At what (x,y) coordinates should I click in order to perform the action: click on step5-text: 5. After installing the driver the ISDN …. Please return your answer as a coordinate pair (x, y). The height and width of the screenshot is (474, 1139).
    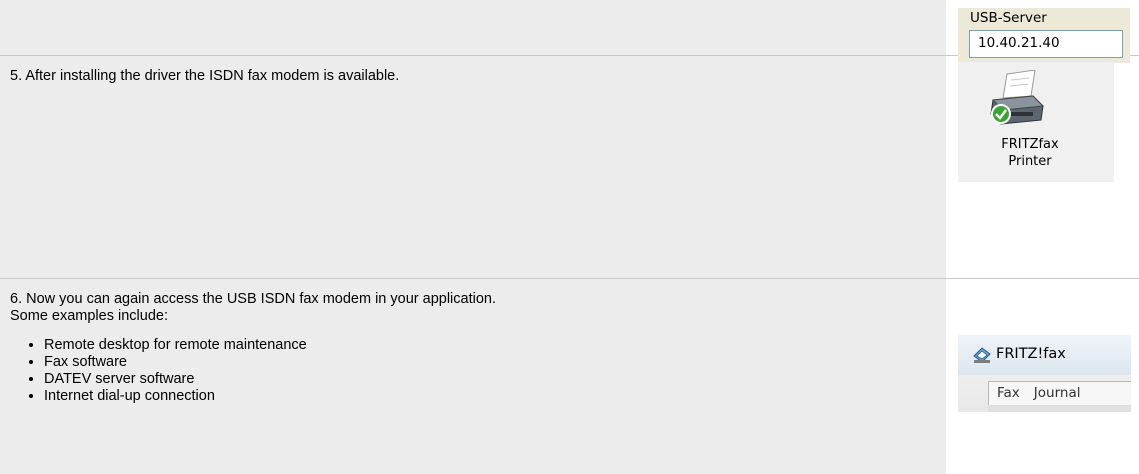
    Looking at the image, I should click on (205, 76).